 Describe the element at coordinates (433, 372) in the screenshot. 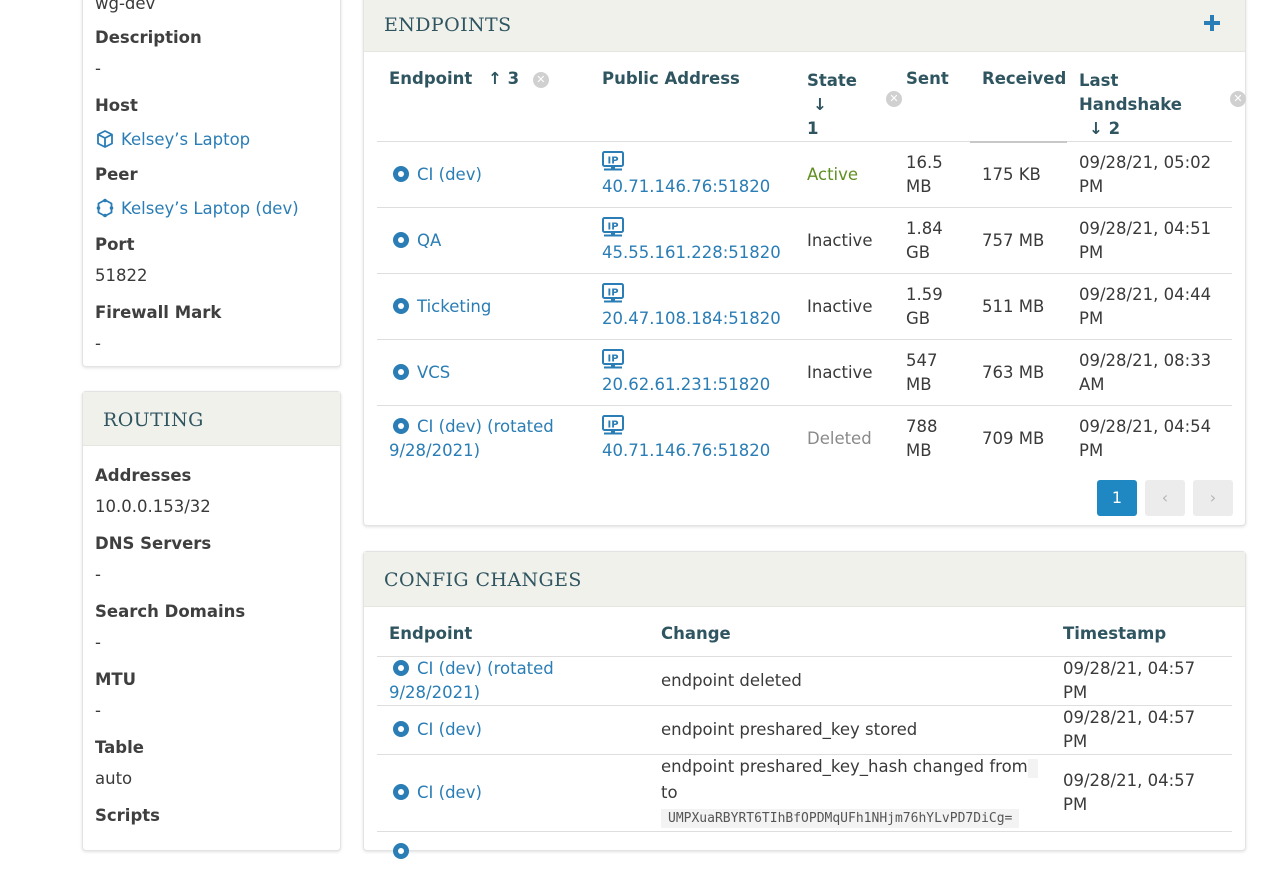

I see `endpoint-link: VCS` at that location.